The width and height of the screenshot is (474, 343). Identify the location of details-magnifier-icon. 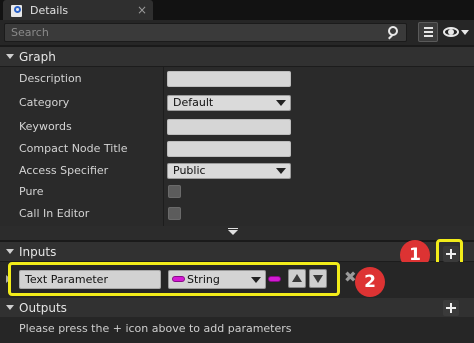
(17, 10).